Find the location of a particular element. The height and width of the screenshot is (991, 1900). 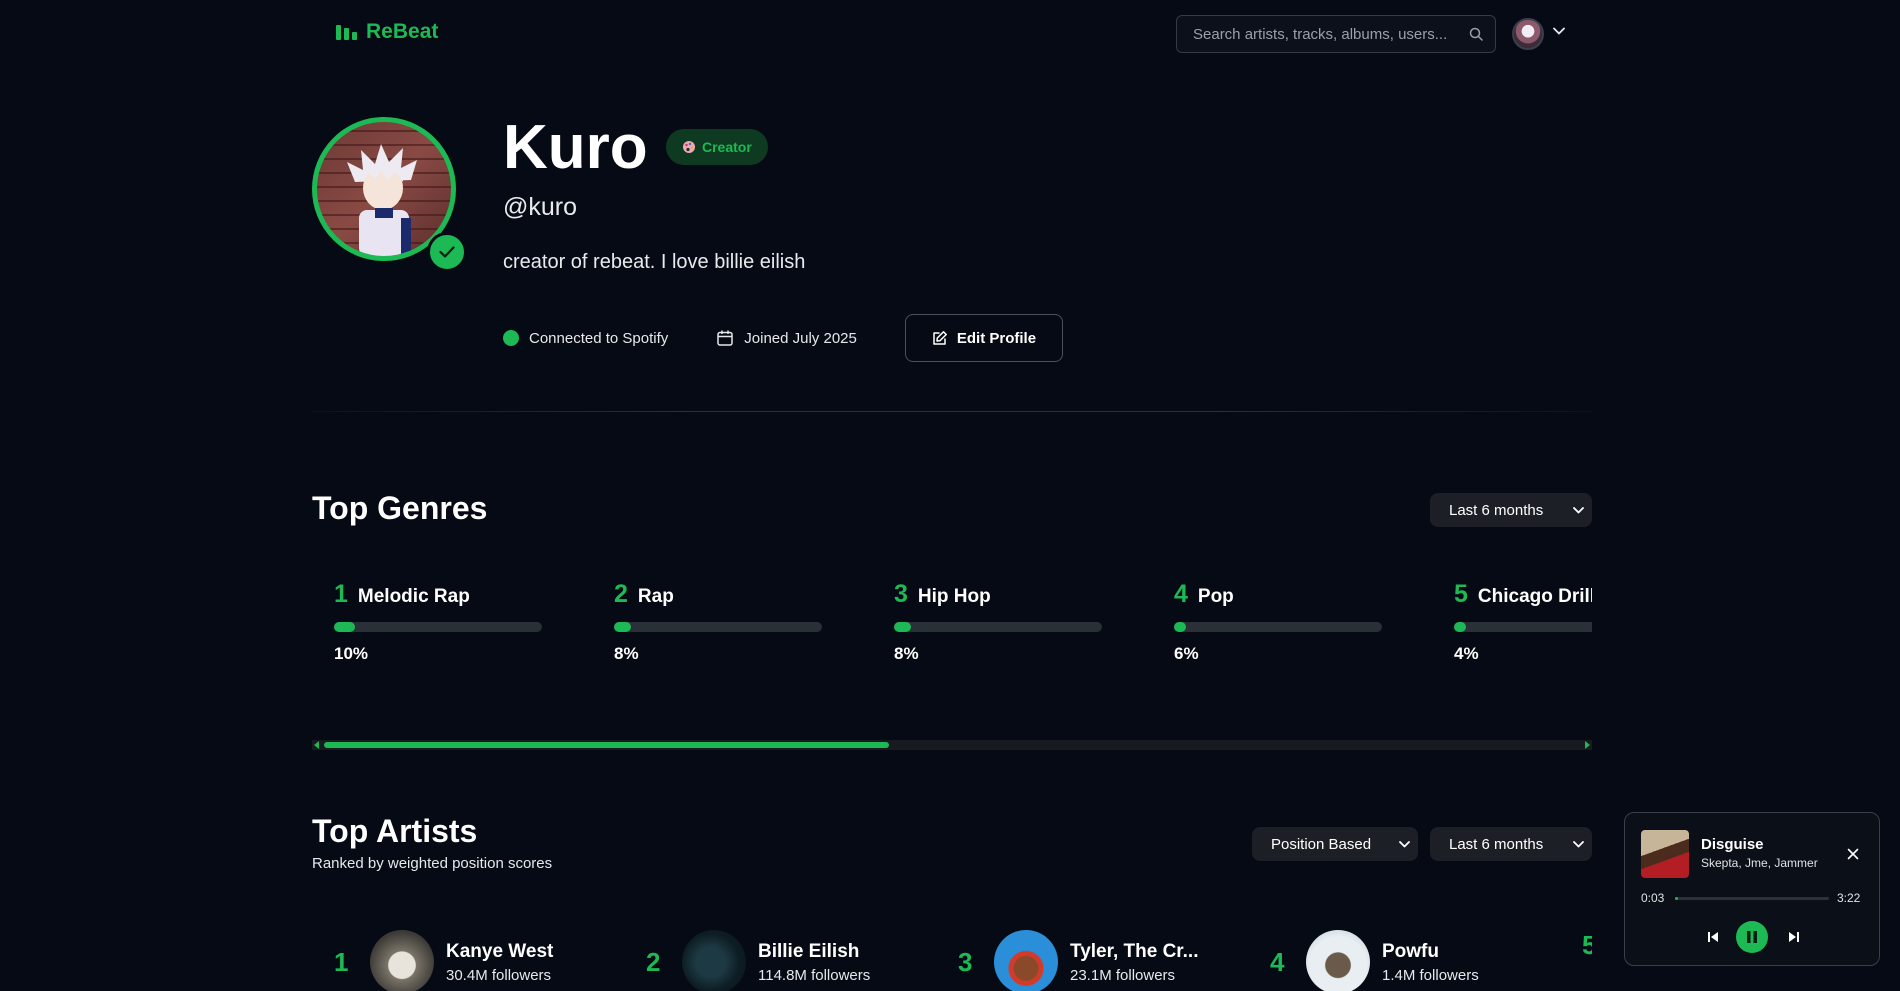

brand-name: ReBeat is located at coordinates (402, 31).